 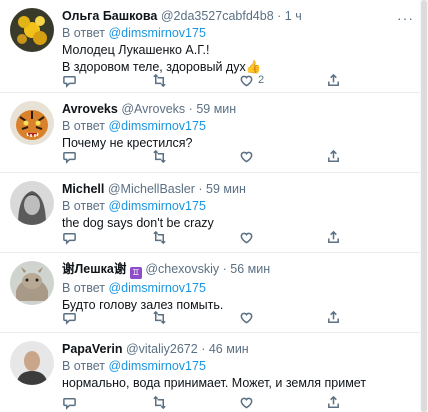 I want to click on action-bar: 2, so click(x=207, y=80).